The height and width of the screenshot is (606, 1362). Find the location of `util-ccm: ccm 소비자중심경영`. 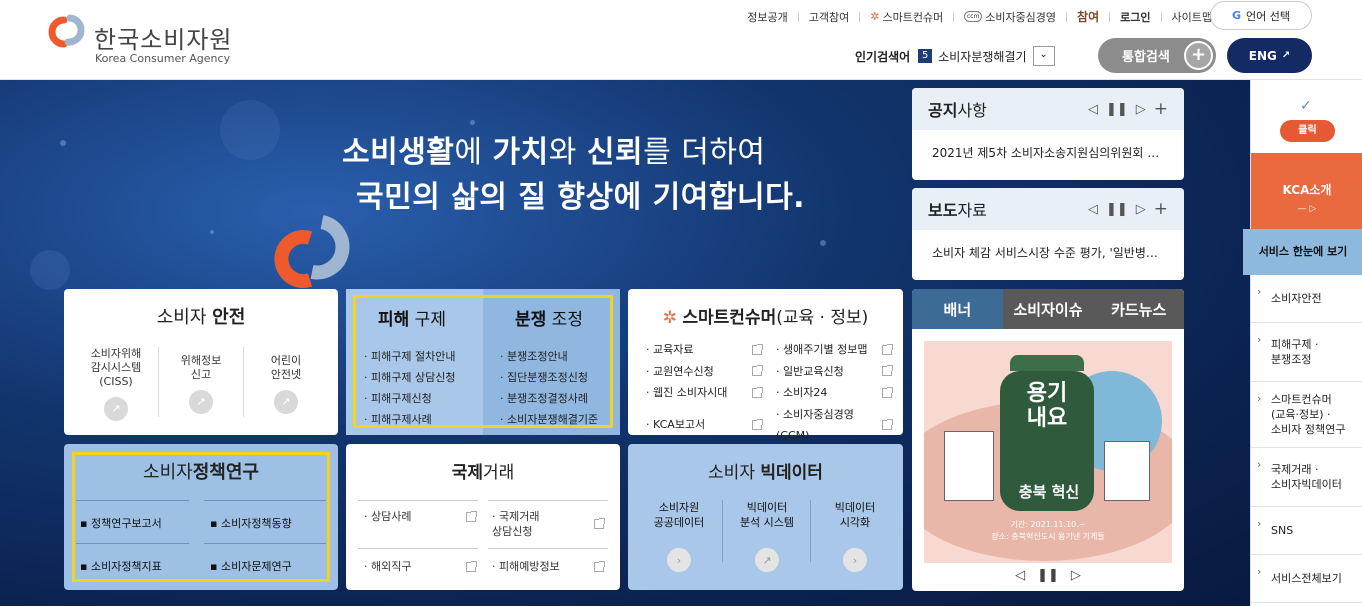

util-ccm: ccm 소비자중심경영 is located at coordinates (1010, 17).